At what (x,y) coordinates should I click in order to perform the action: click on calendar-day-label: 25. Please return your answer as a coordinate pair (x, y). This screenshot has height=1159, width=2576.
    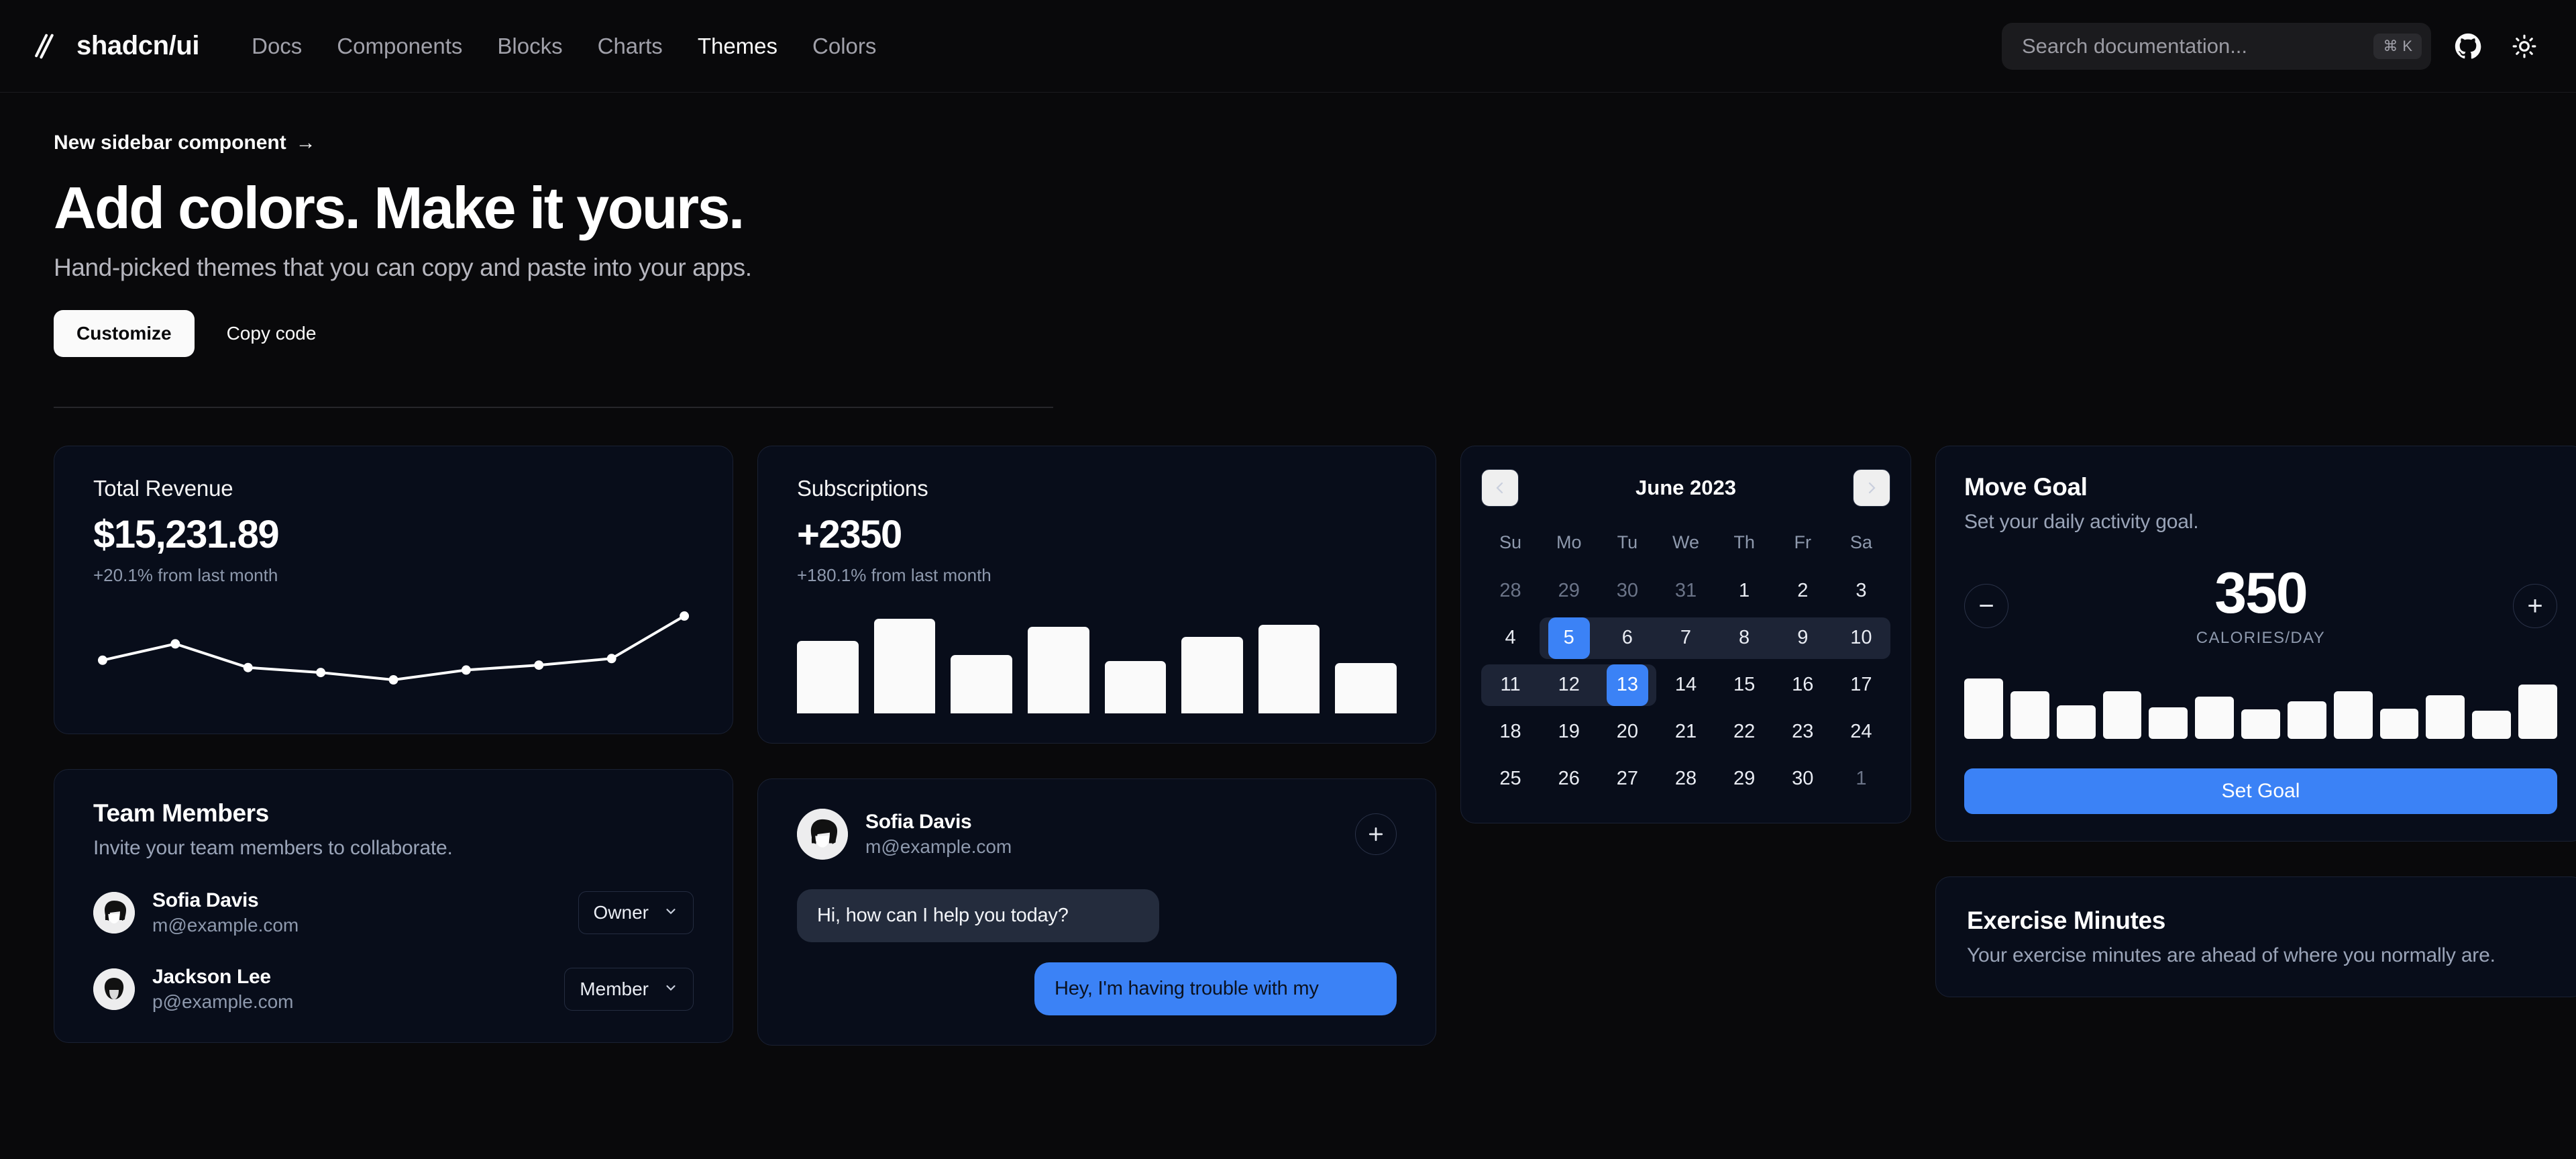
    Looking at the image, I should click on (1510, 779).